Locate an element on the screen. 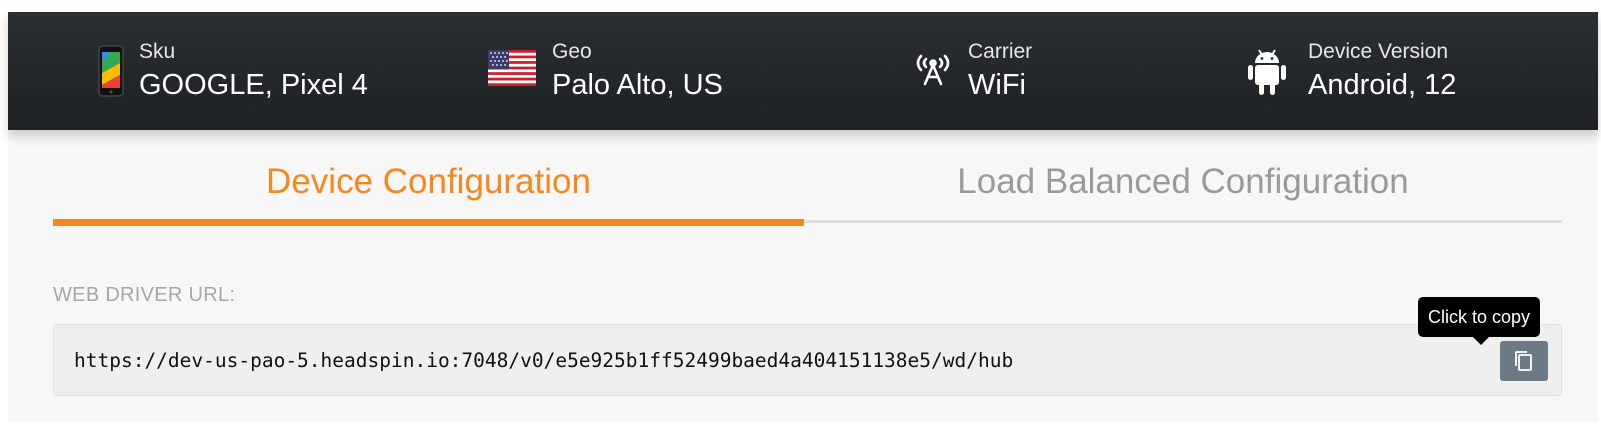 The width and height of the screenshot is (1601, 427). sku-value: GOOGLE, Pixel 4 is located at coordinates (253, 85).